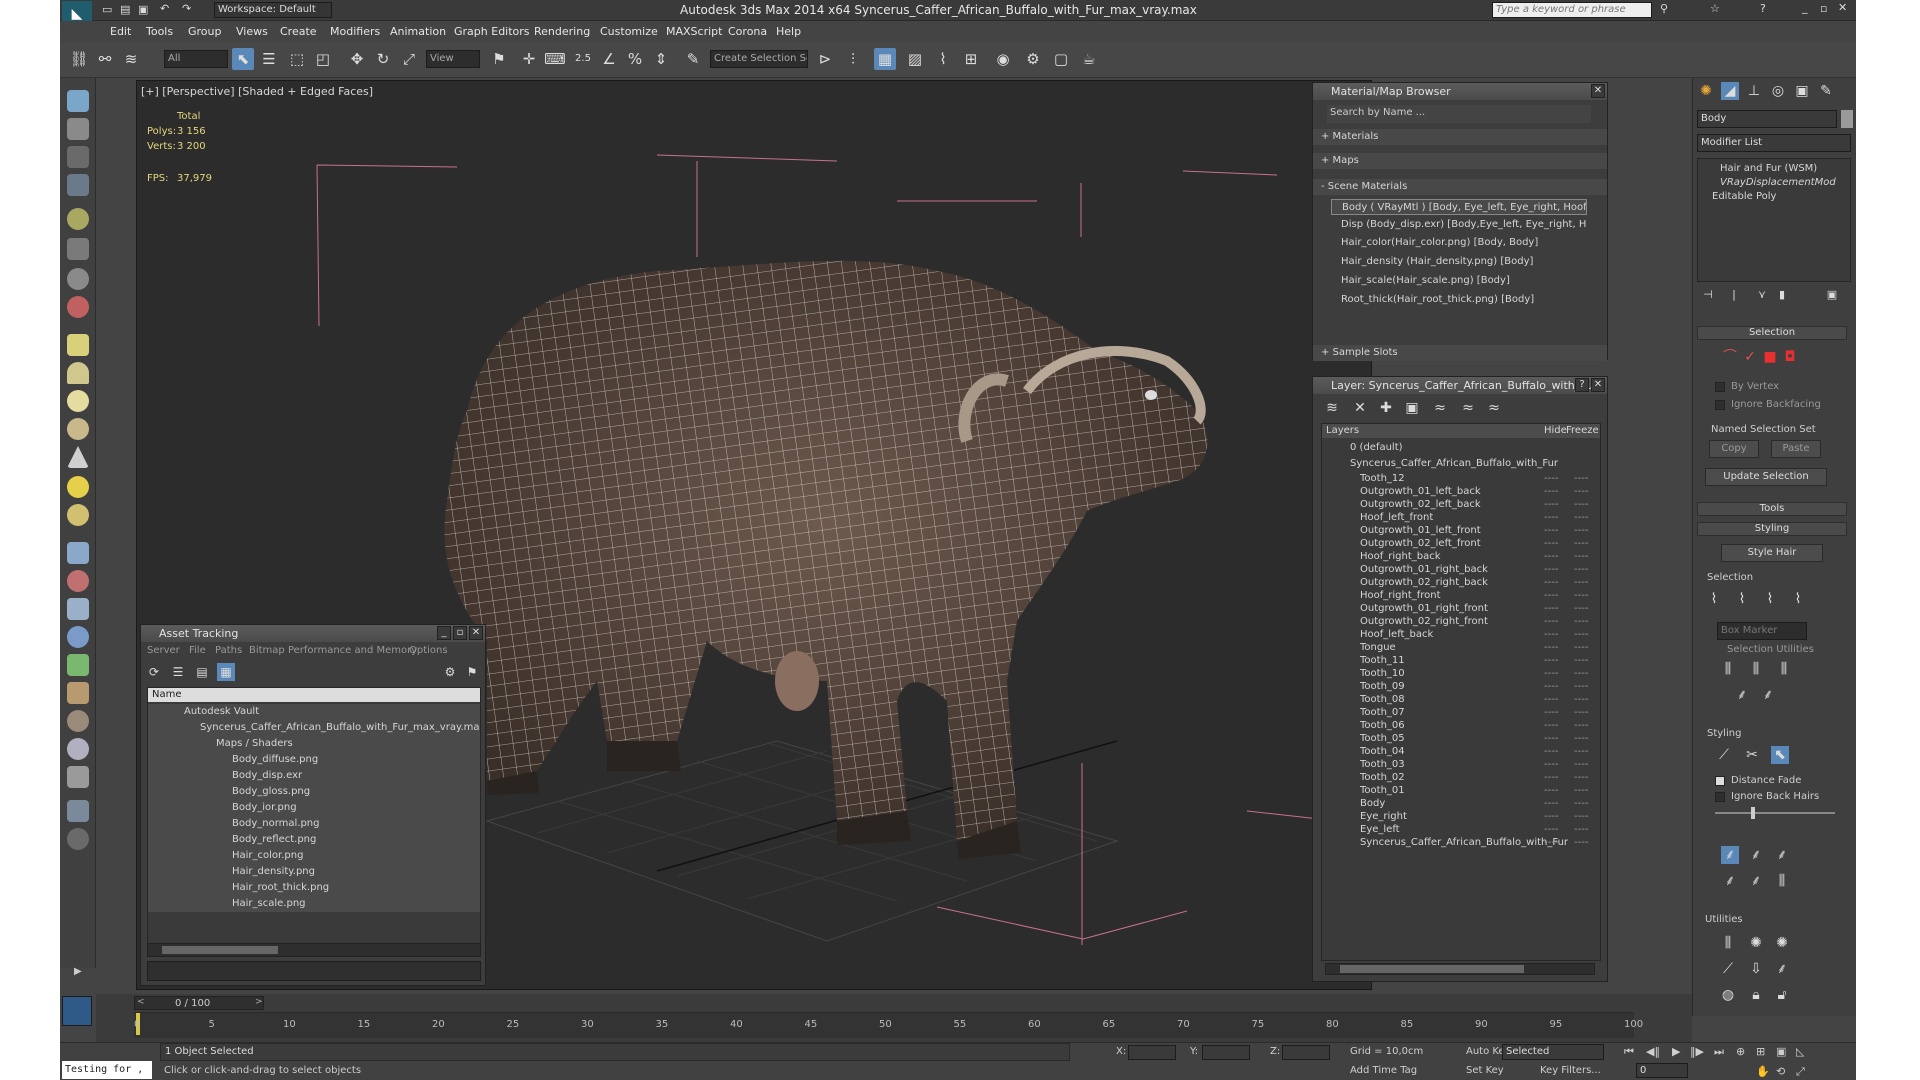 This screenshot has height=1080, width=1920. What do you see at coordinates (1461, 478) in the screenshot?
I see `layer-object-row: Tooth_12 ---- ----` at bounding box center [1461, 478].